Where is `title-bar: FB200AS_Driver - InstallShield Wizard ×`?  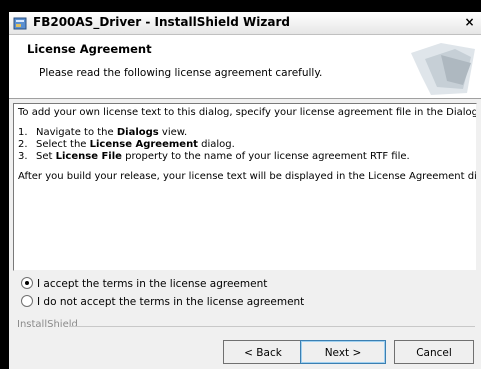
title-bar: FB200AS_Driver - InstallShield Wizard × is located at coordinates (245, 23).